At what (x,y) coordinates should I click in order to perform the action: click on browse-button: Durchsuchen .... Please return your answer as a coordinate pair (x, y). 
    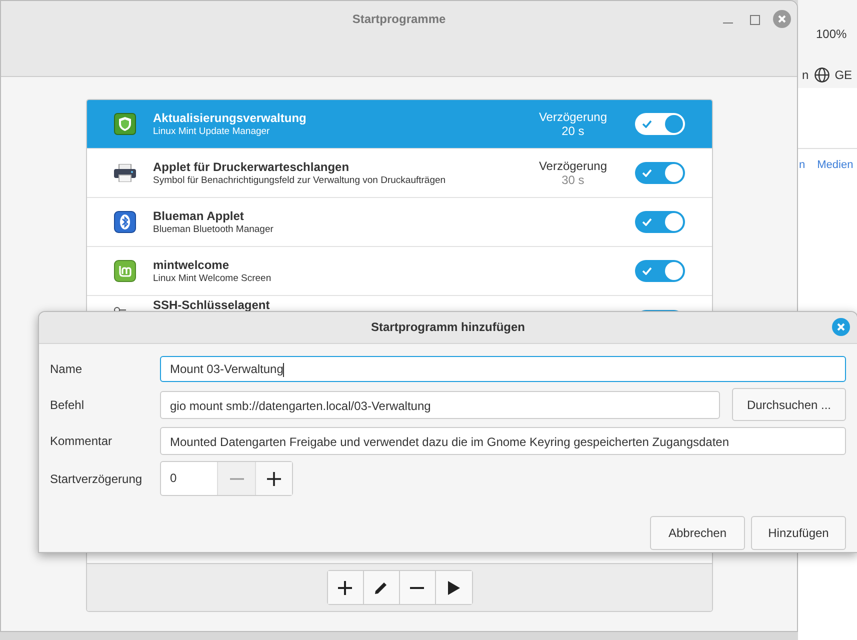
    Looking at the image, I should click on (789, 404).